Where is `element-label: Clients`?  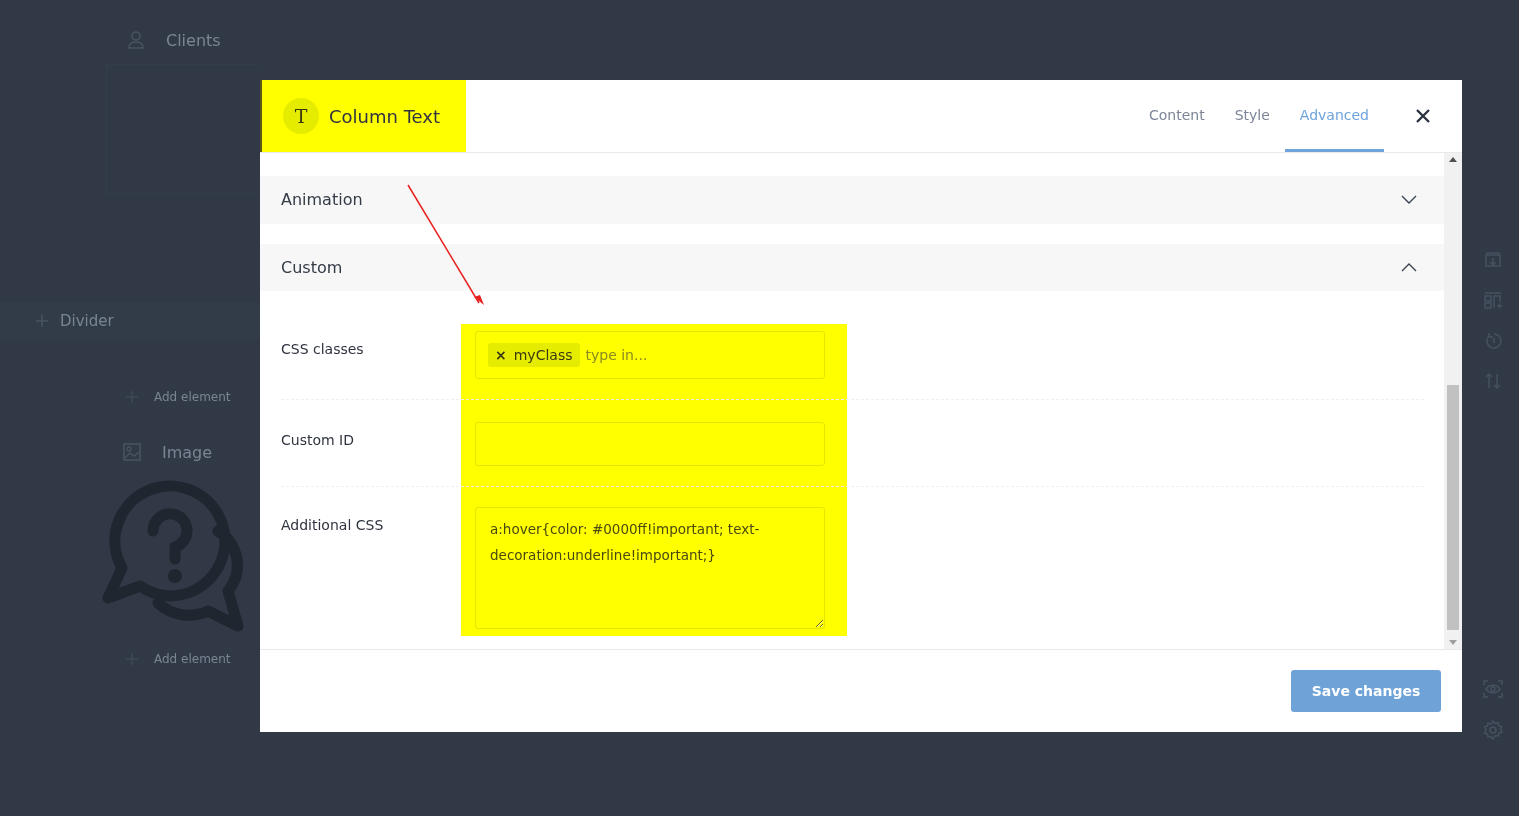
element-label: Clients is located at coordinates (193, 40).